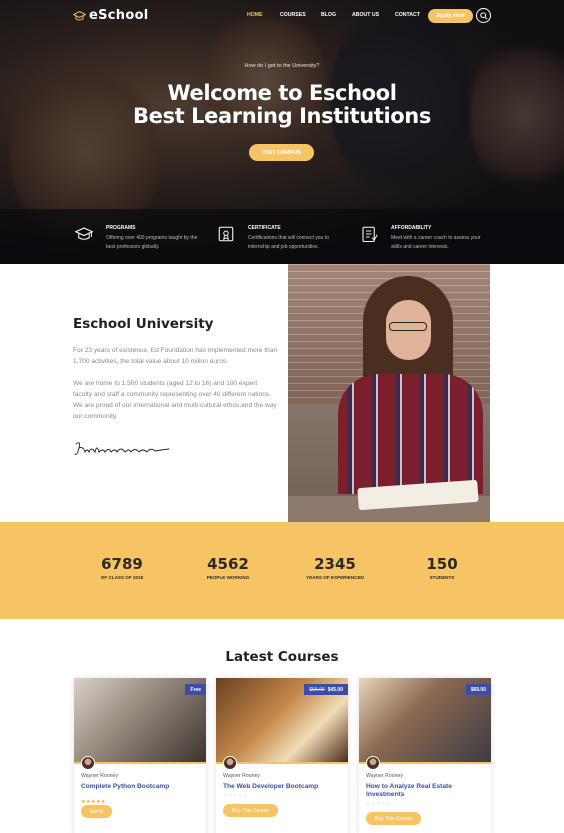 This screenshot has height=833, width=564. I want to click on brand-name: eSchool, so click(119, 15).